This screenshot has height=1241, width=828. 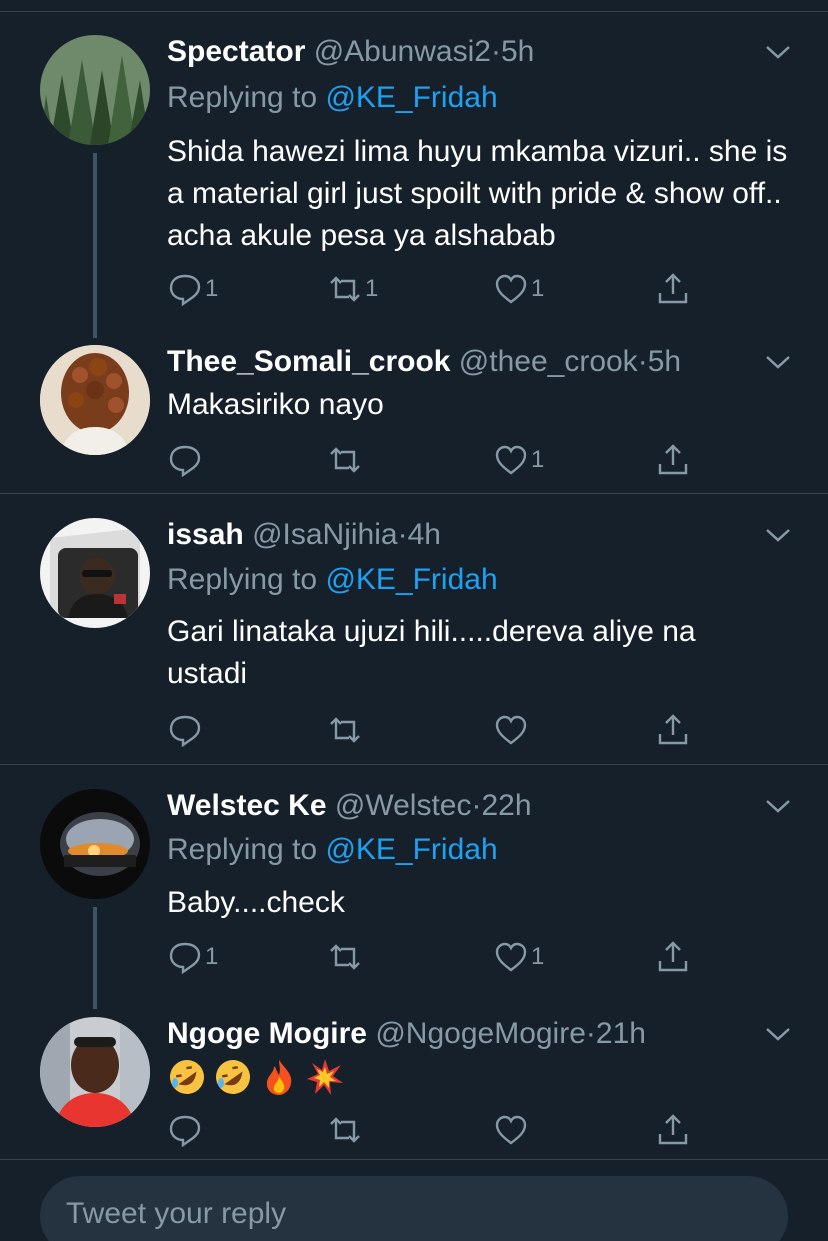 I want to click on tweet-actions: 1 1 1, so click(x=432, y=289).